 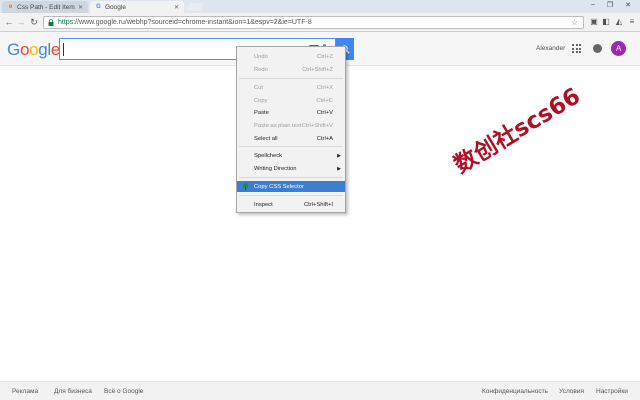 What do you see at coordinates (291, 138) in the screenshot?
I see `menu-item-select-all: Select all Ctrl+A` at bounding box center [291, 138].